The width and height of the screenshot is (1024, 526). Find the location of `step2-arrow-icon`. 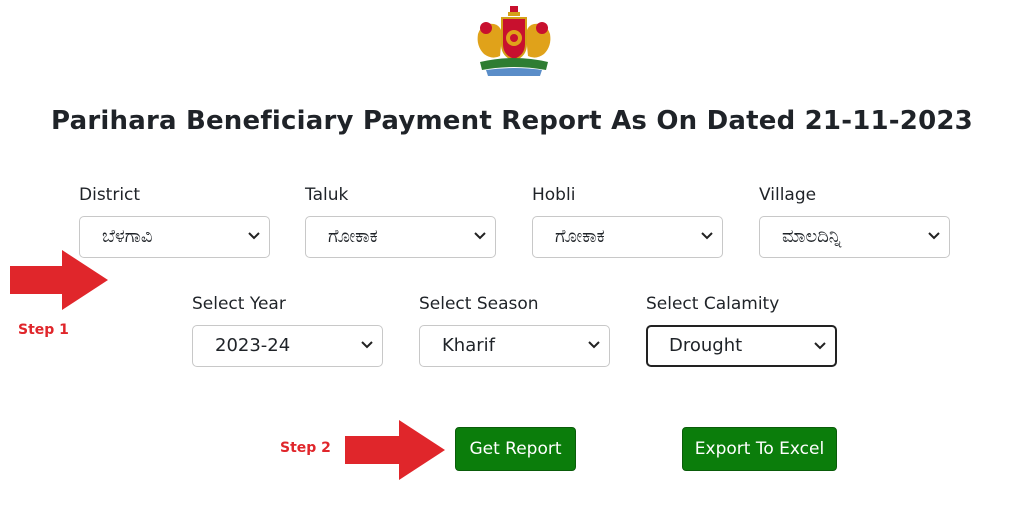

step2-arrow-icon is located at coordinates (395, 450).